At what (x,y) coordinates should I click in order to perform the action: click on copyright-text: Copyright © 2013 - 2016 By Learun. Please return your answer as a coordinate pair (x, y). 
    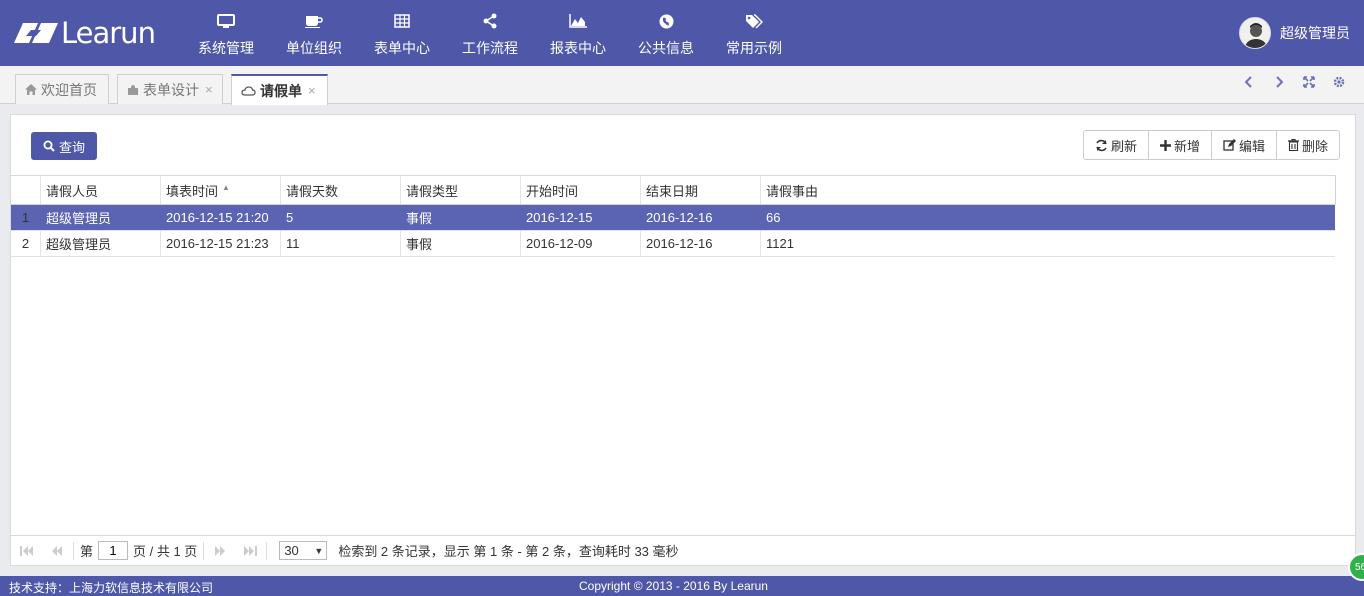
    Looking at the image, I should click on (673, 586).